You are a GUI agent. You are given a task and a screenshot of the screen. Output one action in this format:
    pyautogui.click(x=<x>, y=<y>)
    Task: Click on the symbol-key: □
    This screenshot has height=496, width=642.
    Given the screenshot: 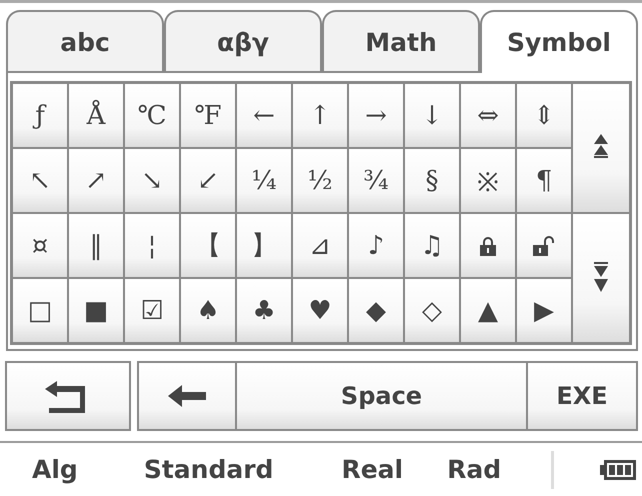 What is the action you would take?
    pyautogui.click(x=40, y=310)
    